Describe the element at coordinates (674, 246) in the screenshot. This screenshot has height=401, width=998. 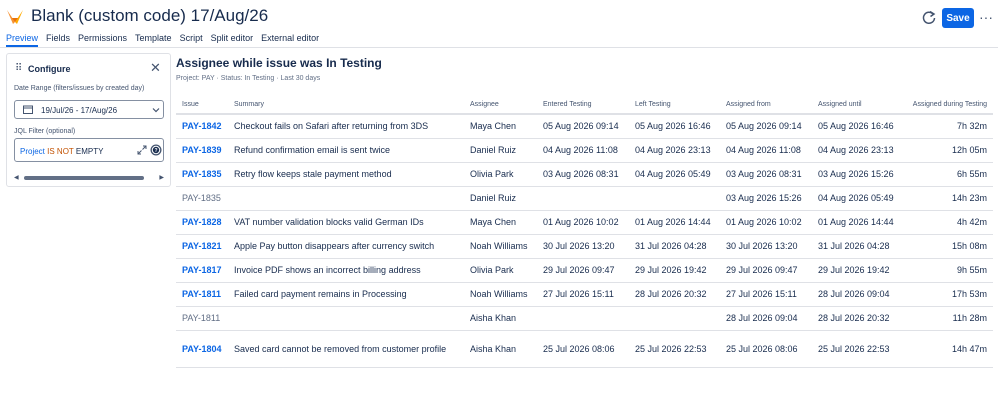
I see `cell-left-testing: 31 Jul 2026 04:28` at that location.